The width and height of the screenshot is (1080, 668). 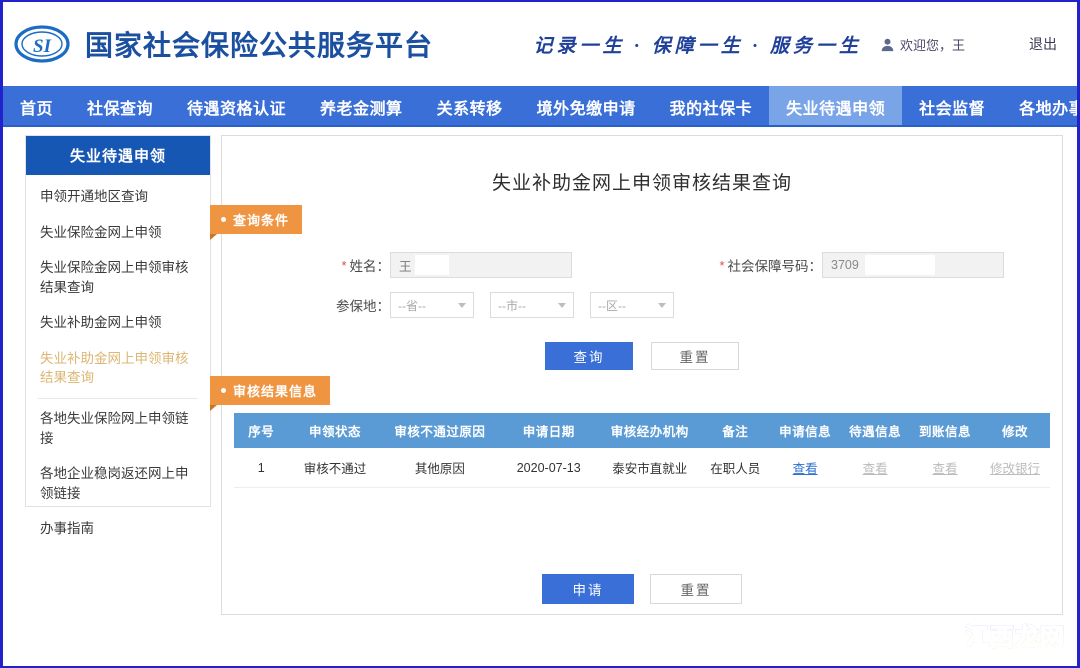 I want to click on table-header-cell: 待遇信息, so click(x=875, y=430).